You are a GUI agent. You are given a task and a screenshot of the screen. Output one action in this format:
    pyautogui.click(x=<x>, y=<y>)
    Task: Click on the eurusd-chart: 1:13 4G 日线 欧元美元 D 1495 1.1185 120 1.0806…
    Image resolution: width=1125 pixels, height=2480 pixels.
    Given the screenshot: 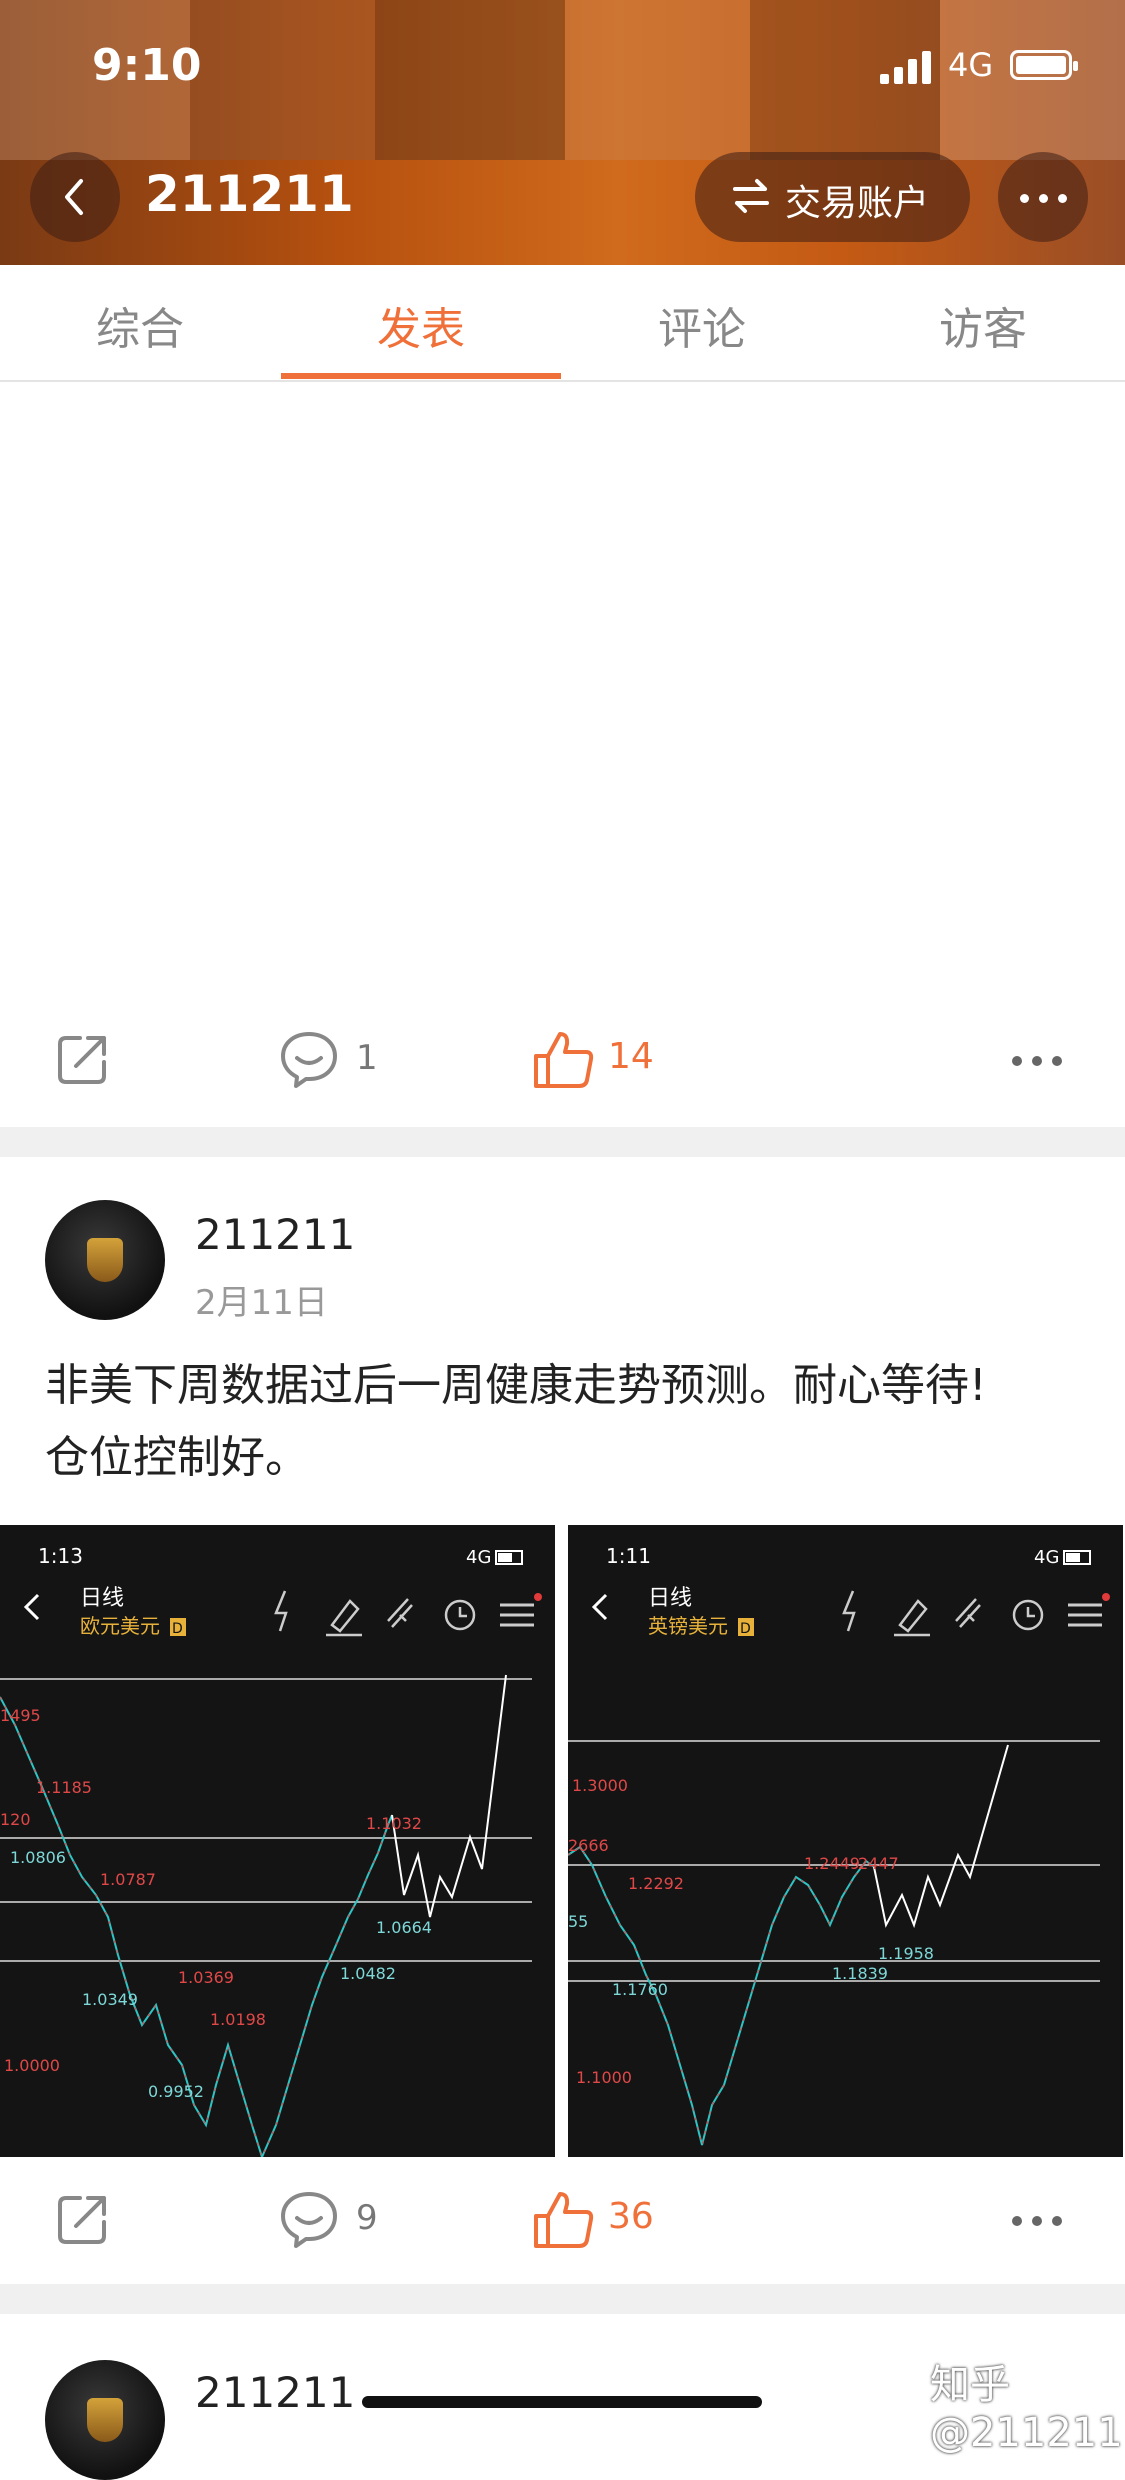 What is the action you would take?
    pyautogui.click(x=271, y=1850)
    